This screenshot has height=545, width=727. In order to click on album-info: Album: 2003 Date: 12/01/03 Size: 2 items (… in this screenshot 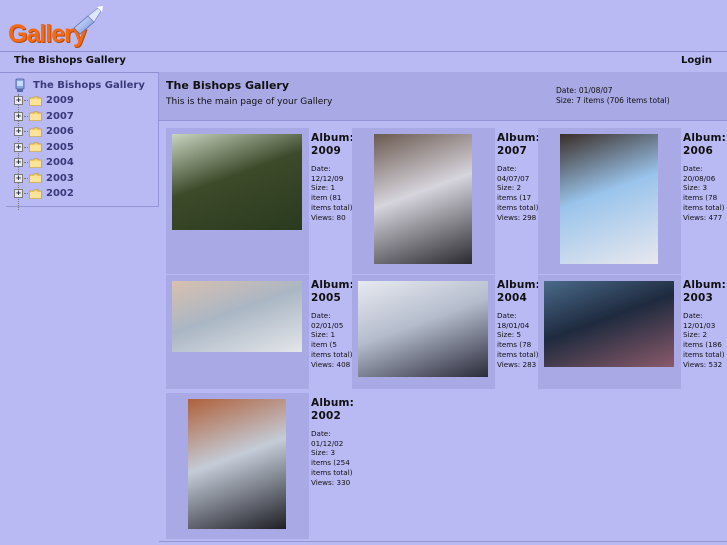, I will do `click(704, 324)`.